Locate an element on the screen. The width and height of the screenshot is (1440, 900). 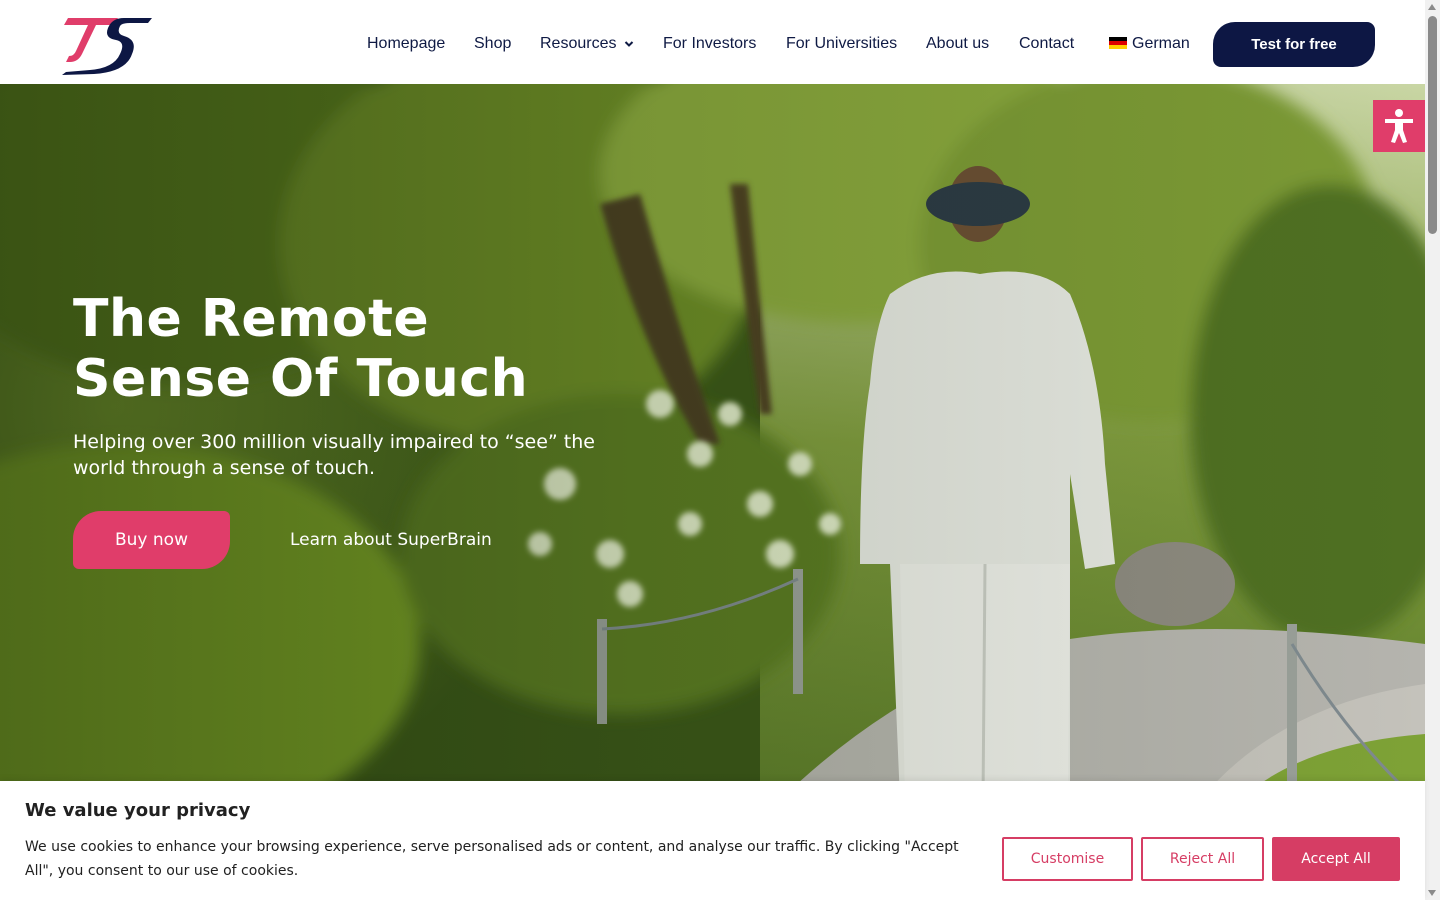
nav-for-investors: For Investors is located at coordinates (709, 44).